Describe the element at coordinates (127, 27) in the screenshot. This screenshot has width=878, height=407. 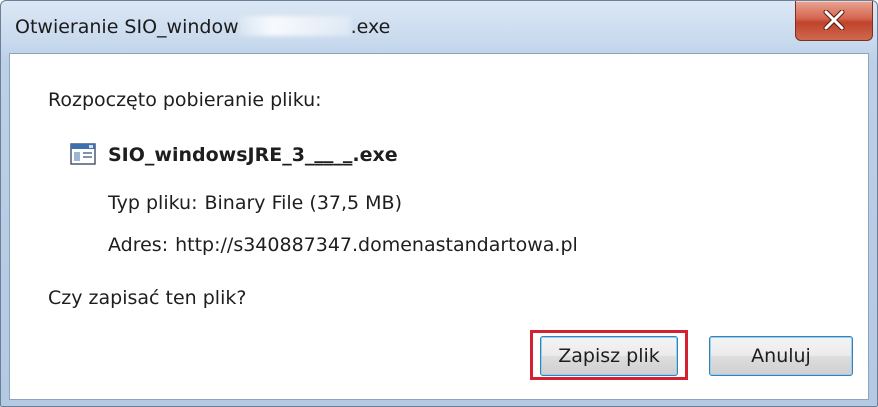
I see `window-title-prefix: Otwieranie SIO_window` at that location.